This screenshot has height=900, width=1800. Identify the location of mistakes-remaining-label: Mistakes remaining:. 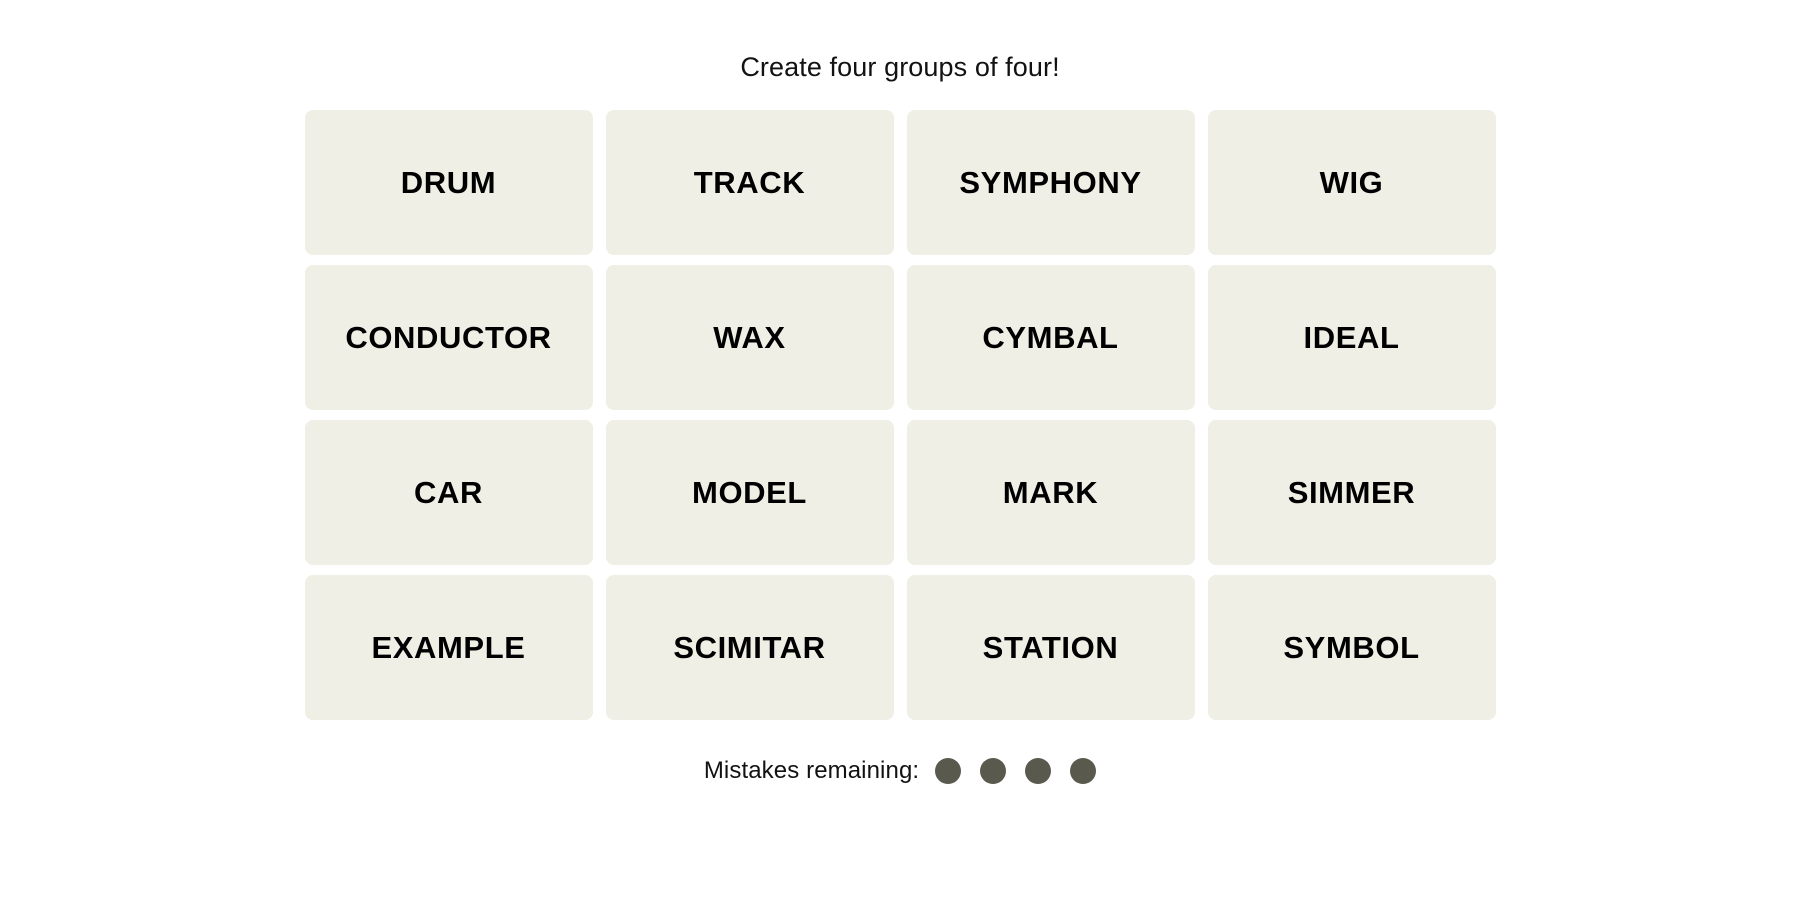
(811, 770).